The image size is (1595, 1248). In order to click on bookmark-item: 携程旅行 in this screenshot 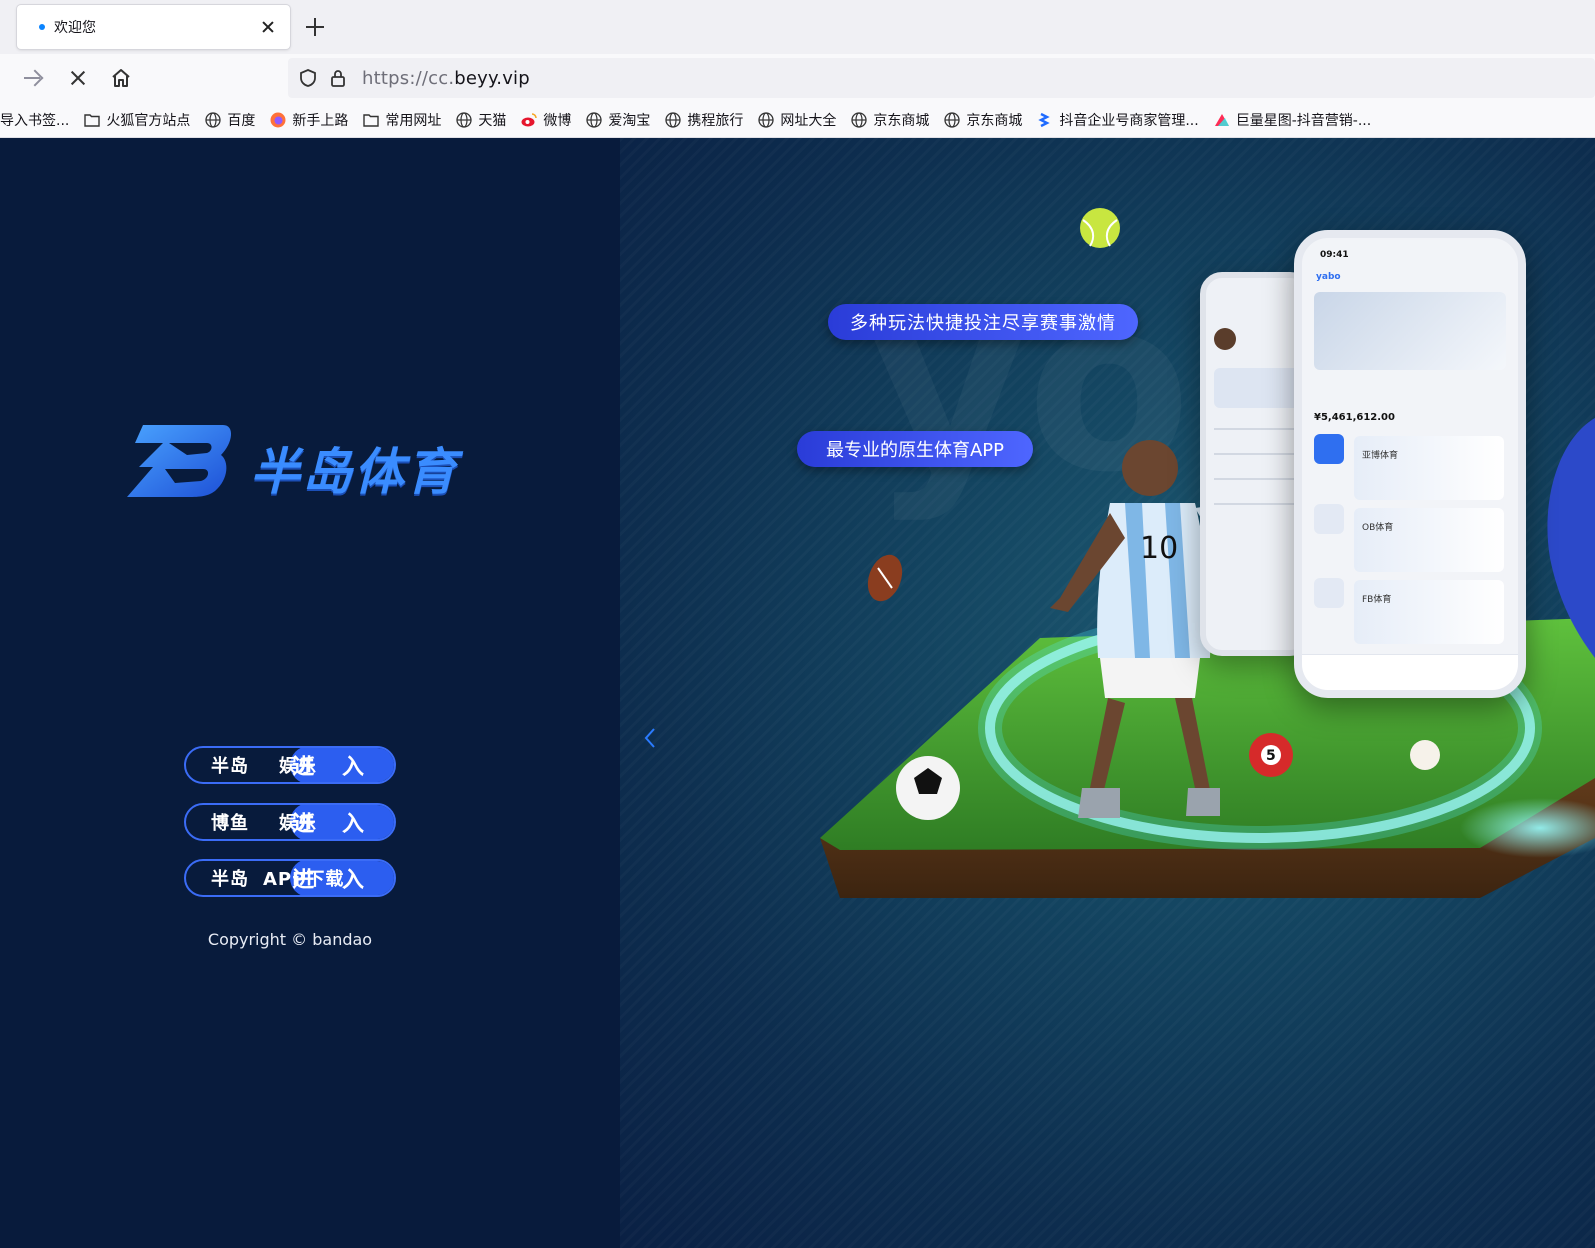, I will do `click(703, 120)`.